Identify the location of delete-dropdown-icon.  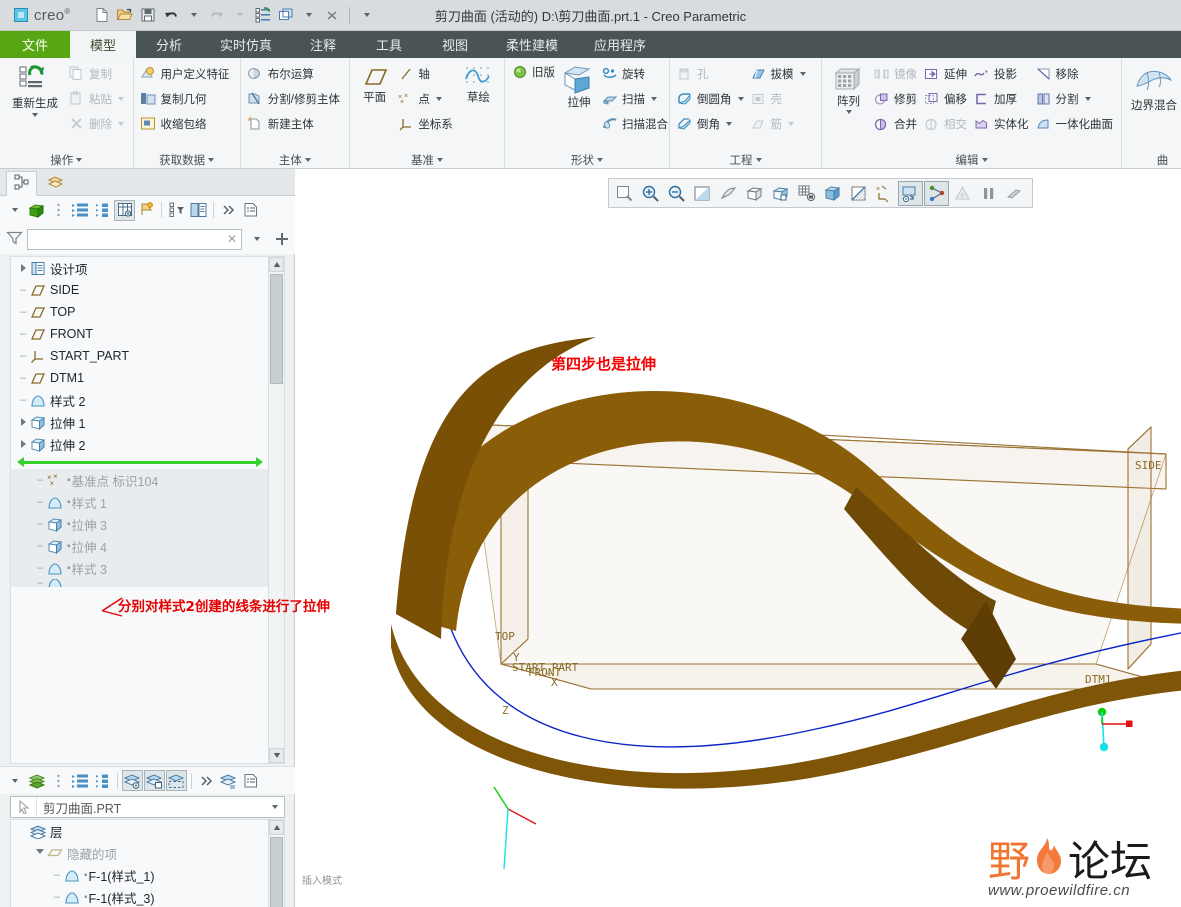
(121, 123).